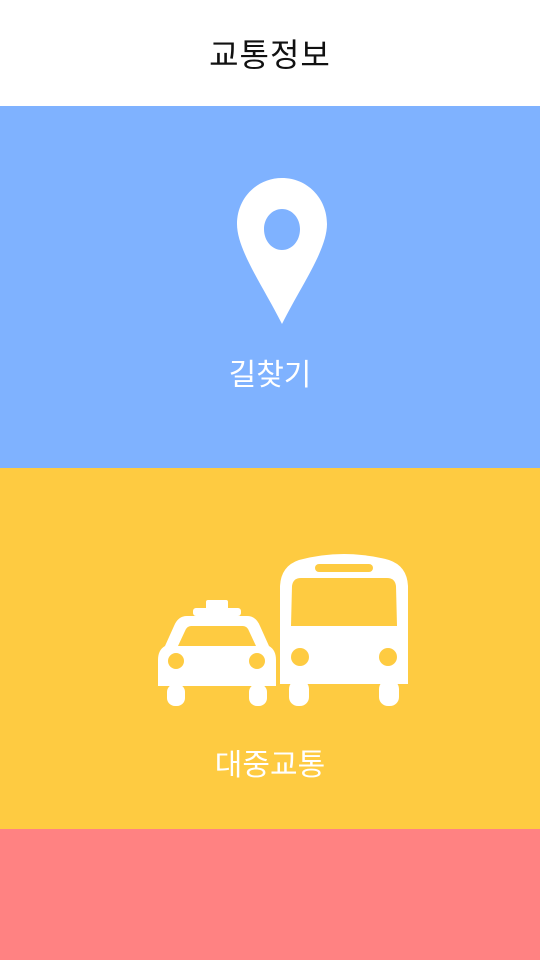 The image size is (540, 960). What do you see at coordinates (270, 765) in the screenshot?
I see `public-transit-label: 대중교통` at bounding box center [270, 765].